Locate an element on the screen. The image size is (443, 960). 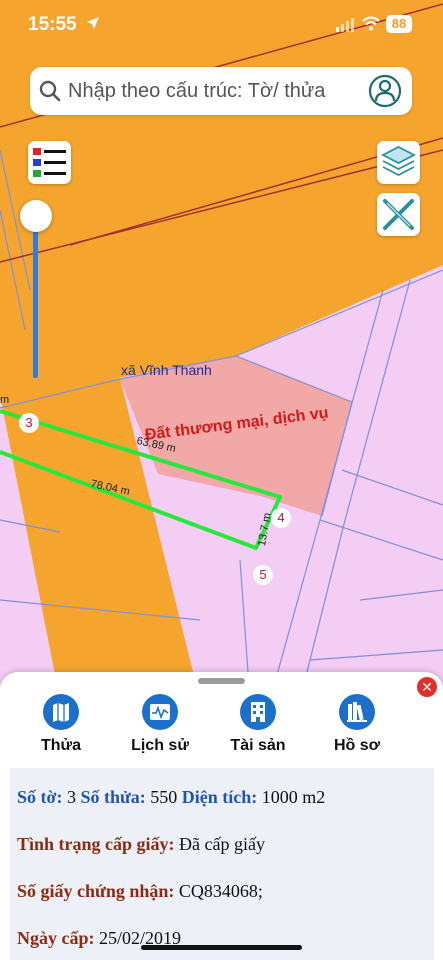
tab-thua: Thửa is located at coordinates (61, 724).